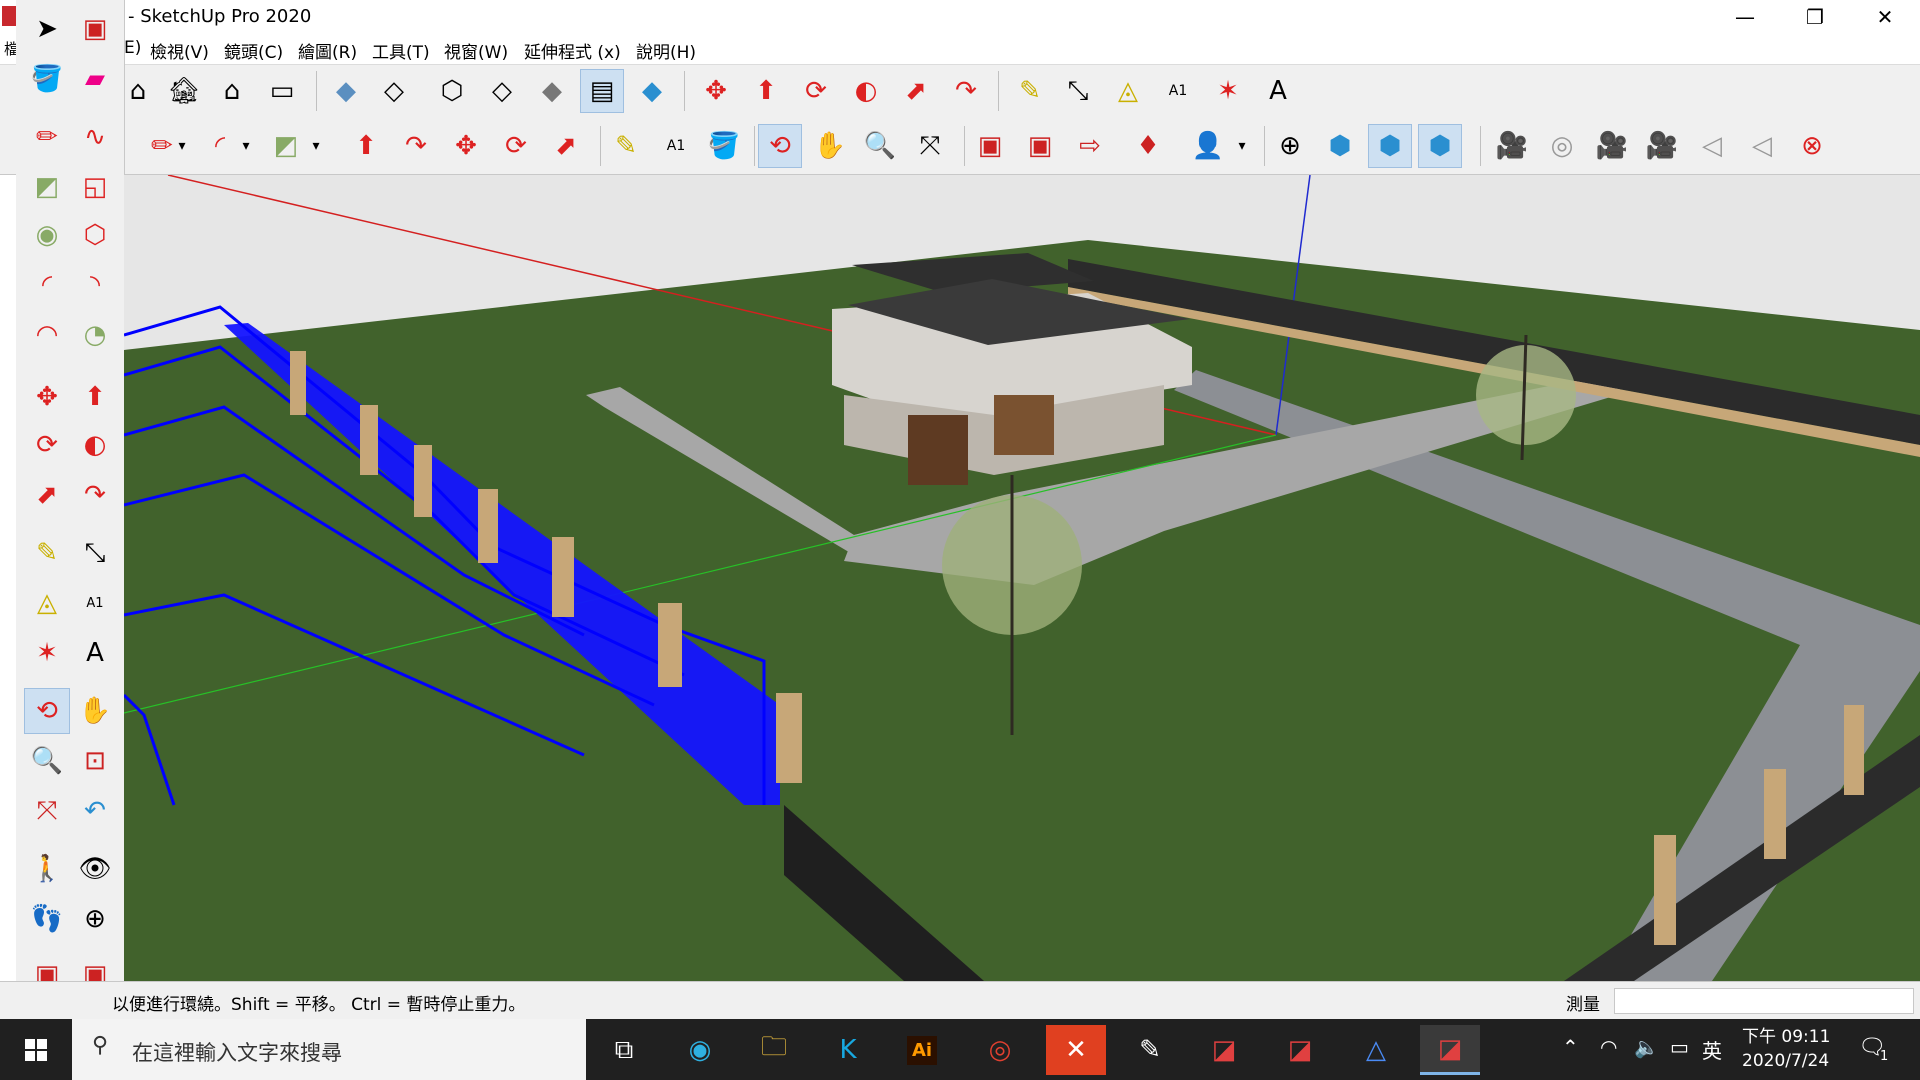 This screenshot has width=1920, height=1080. I want to click on menu-camera: 鏡頭(C), so click(253, 50).